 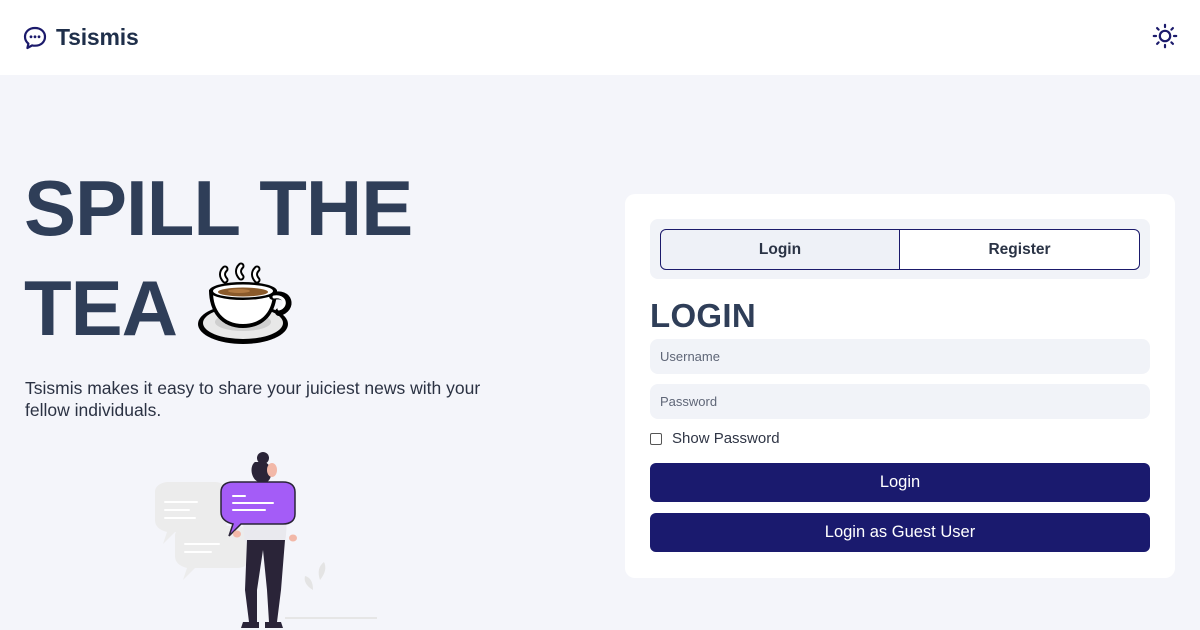 What do you see at coordinates (656, 438) in the screenshot?
I see `show-password-checkbox` at bounding box center [656, 438].